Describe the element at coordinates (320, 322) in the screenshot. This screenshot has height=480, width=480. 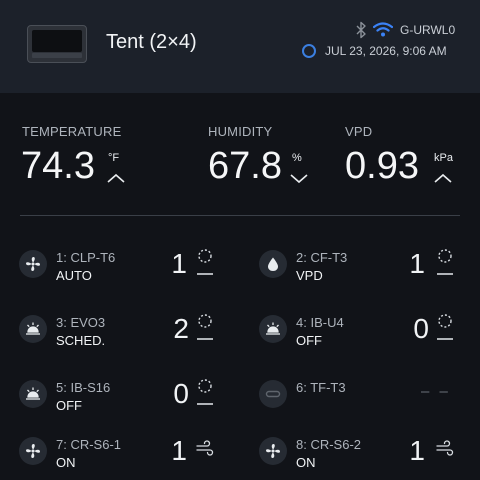
I see `port-name: 4: IB-U4` at that location.